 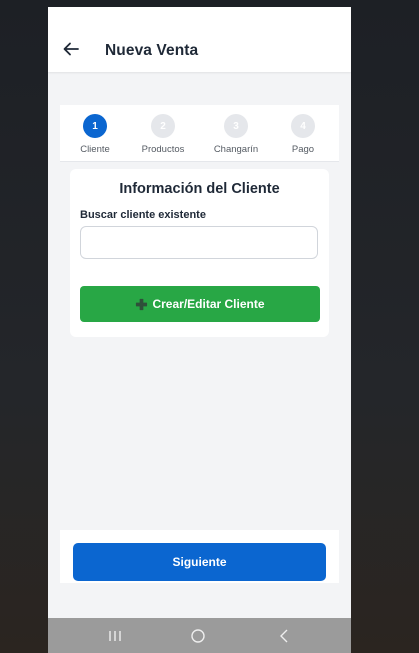 I want to click on search-client-label: Buscar cliente existente, so click(x=143, y=215).